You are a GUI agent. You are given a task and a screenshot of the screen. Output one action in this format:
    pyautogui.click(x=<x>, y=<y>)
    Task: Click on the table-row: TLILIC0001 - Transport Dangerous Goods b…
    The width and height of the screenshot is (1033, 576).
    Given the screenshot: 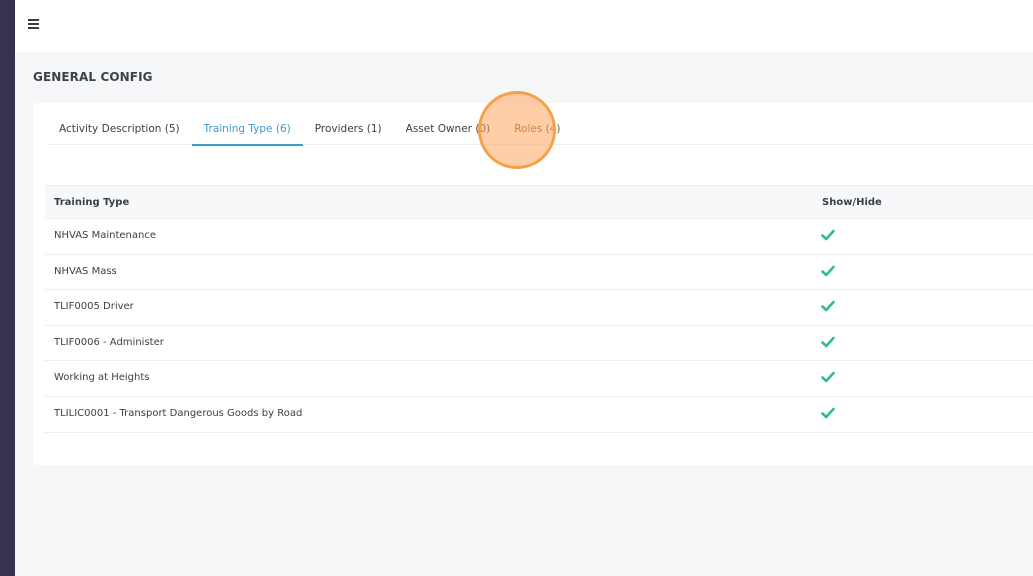 What is the action you would take?
    pyautogui.click(x=539, y=415)
    